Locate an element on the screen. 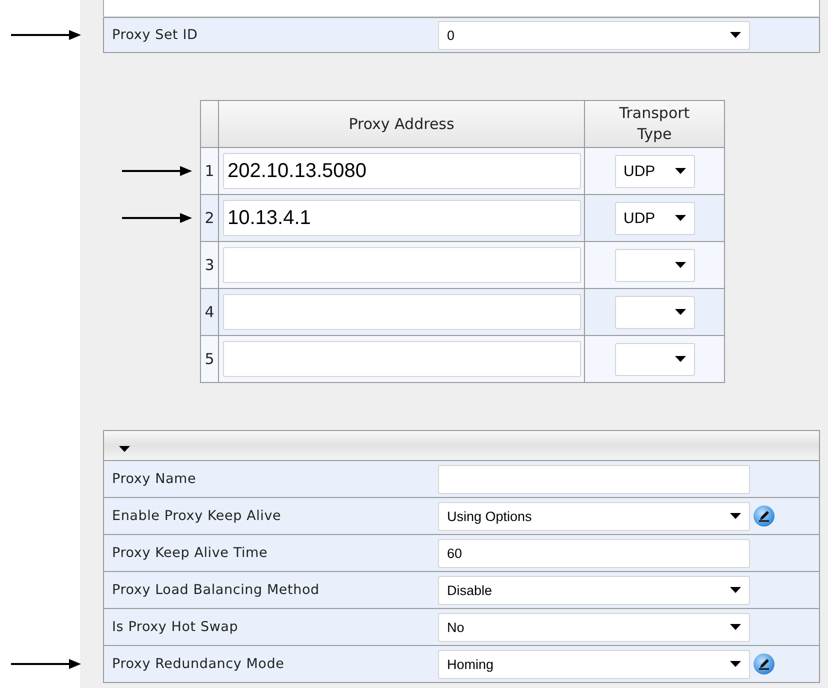  input-field: 10.13.4.1 is located at coordinates (401, 218).